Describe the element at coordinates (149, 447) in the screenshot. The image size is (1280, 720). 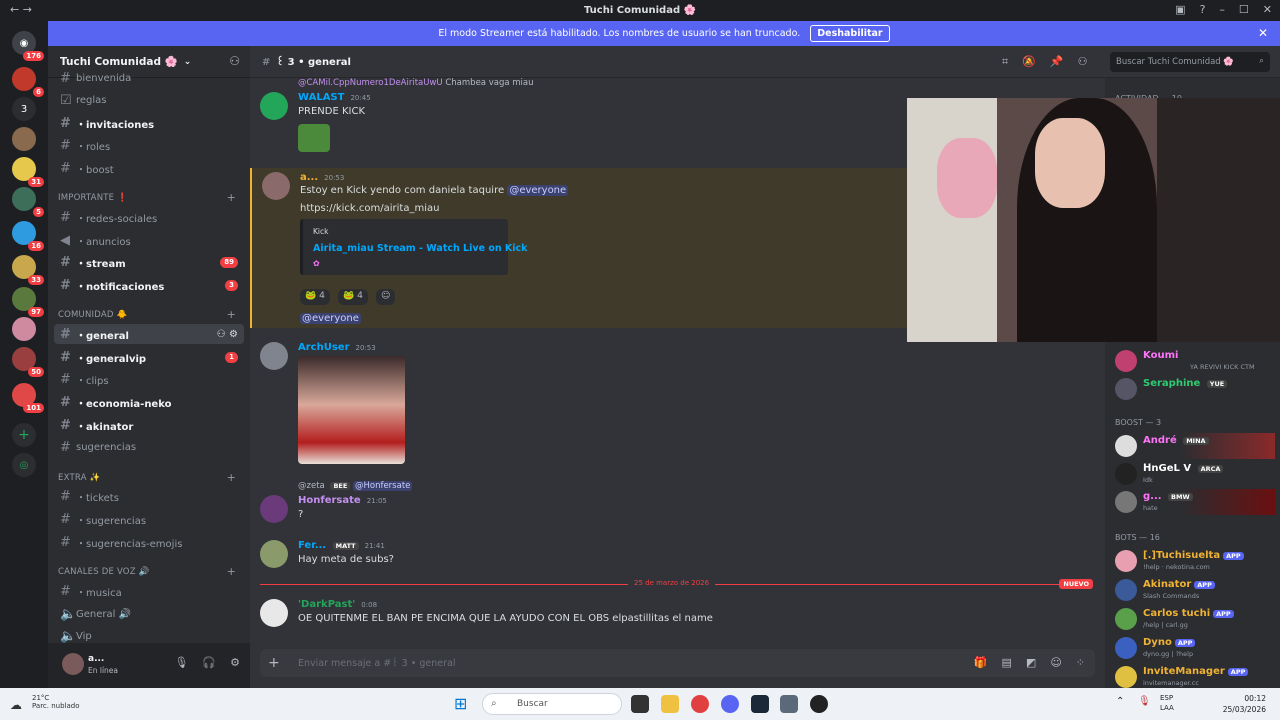
I see `channel-sugerencias-plain: # sugerencias` at that location.